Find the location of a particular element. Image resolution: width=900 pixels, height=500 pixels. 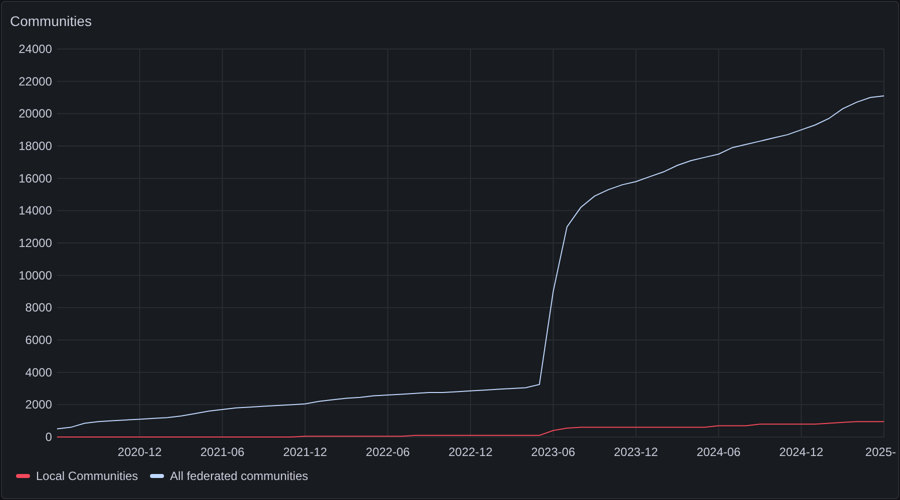

y-tick-label: 22000 is located at coordinates (35, 81).